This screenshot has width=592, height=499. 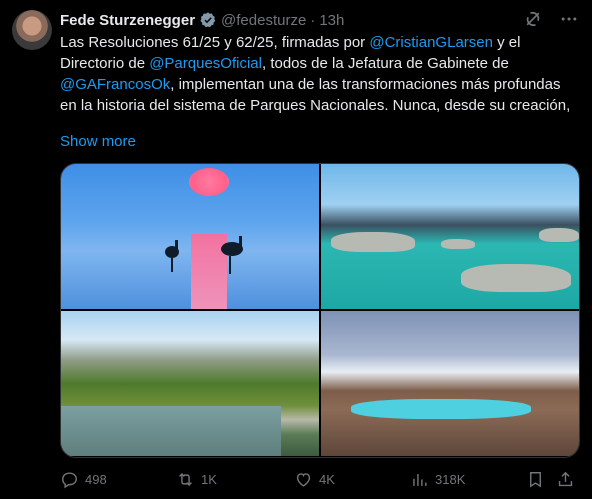 What do you see at coordinates (331, 20) in the screenshot?
I see `timestamp: 13h` at bounding box center [331, 20].